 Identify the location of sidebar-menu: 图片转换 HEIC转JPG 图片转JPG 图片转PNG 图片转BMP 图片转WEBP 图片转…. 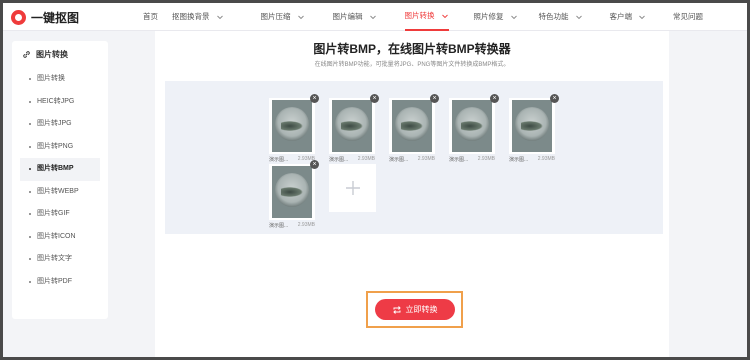
(60, 180).